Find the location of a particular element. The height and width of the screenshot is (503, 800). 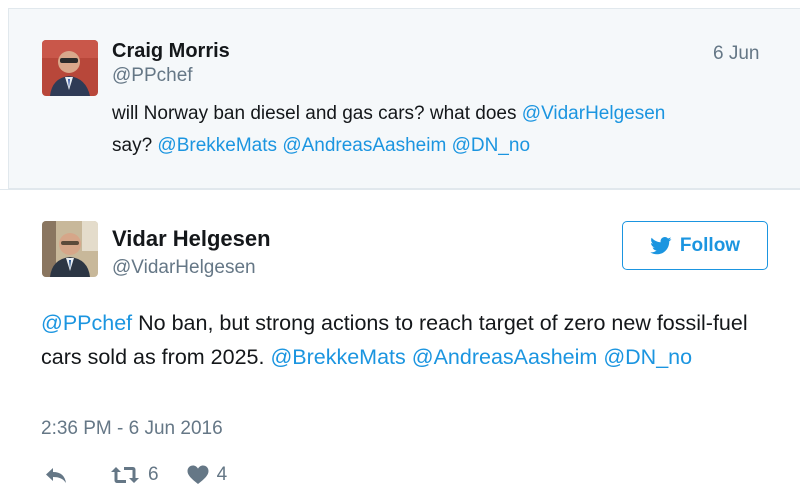

heart-icon is located at coordinates (198, 474).